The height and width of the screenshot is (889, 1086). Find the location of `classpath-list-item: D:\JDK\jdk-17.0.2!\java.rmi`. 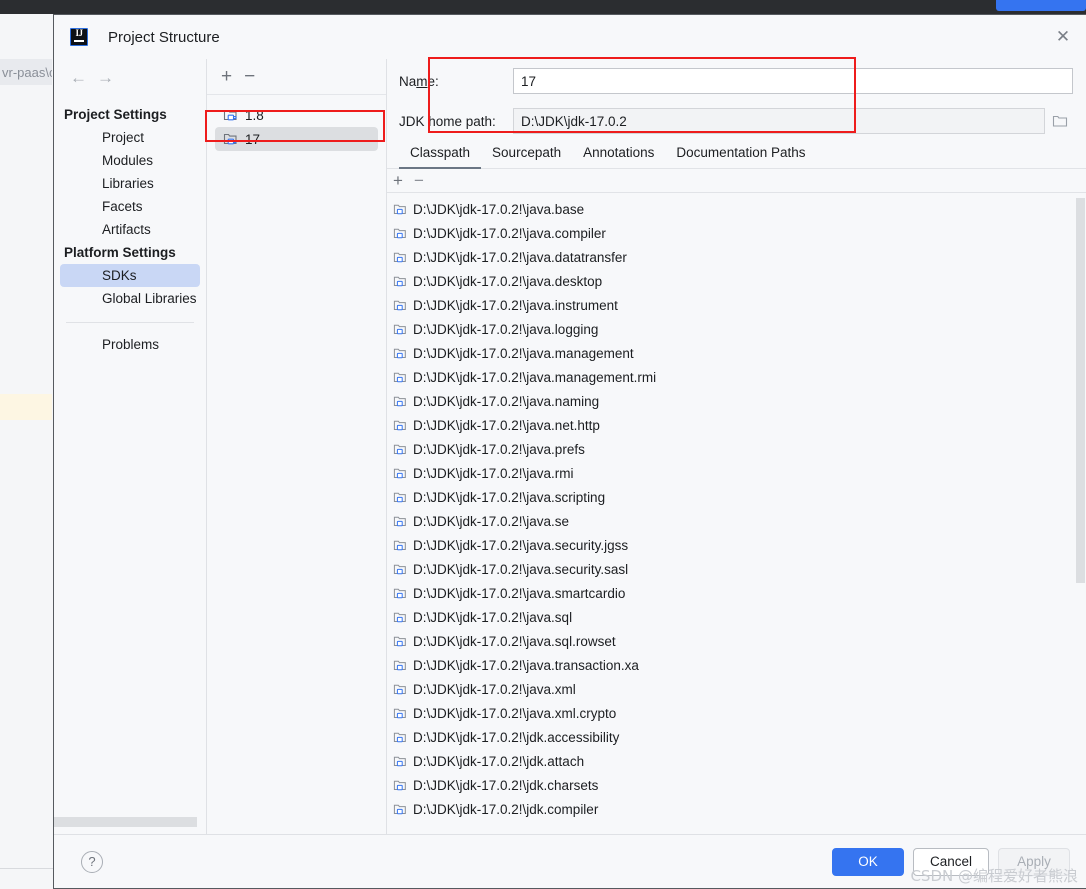

classpath-list-item: D:\JDK\jdk-17.0.2!\java.rmi is located at coordinates (736, 473).